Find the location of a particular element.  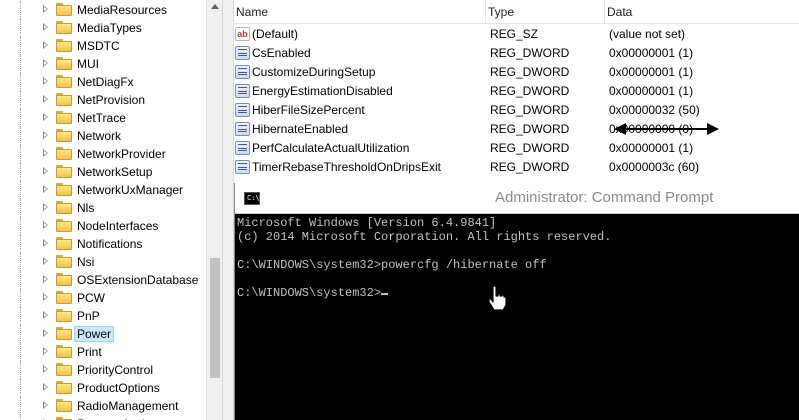

tree-item-label: Print is located at coordinates (89, 352).